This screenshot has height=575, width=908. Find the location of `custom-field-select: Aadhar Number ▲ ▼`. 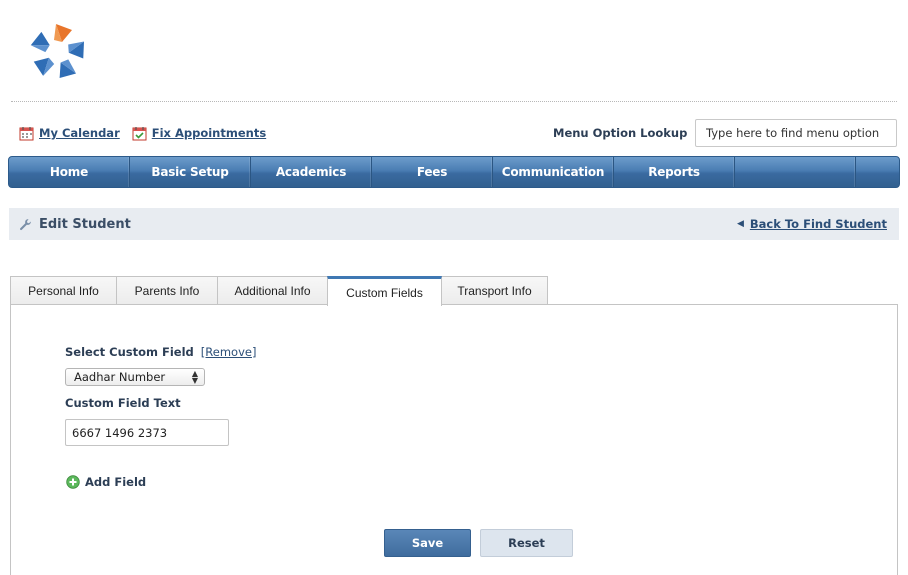

custom-field-select: Aadhar Number ▲ ▼ is located at coordinates (135, 377).